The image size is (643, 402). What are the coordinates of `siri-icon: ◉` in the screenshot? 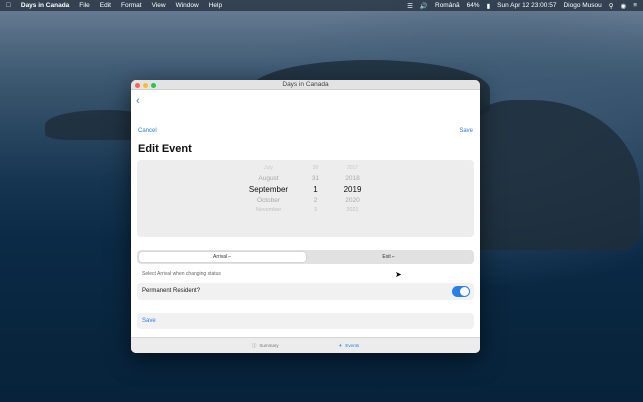 It's located at (624, 6).